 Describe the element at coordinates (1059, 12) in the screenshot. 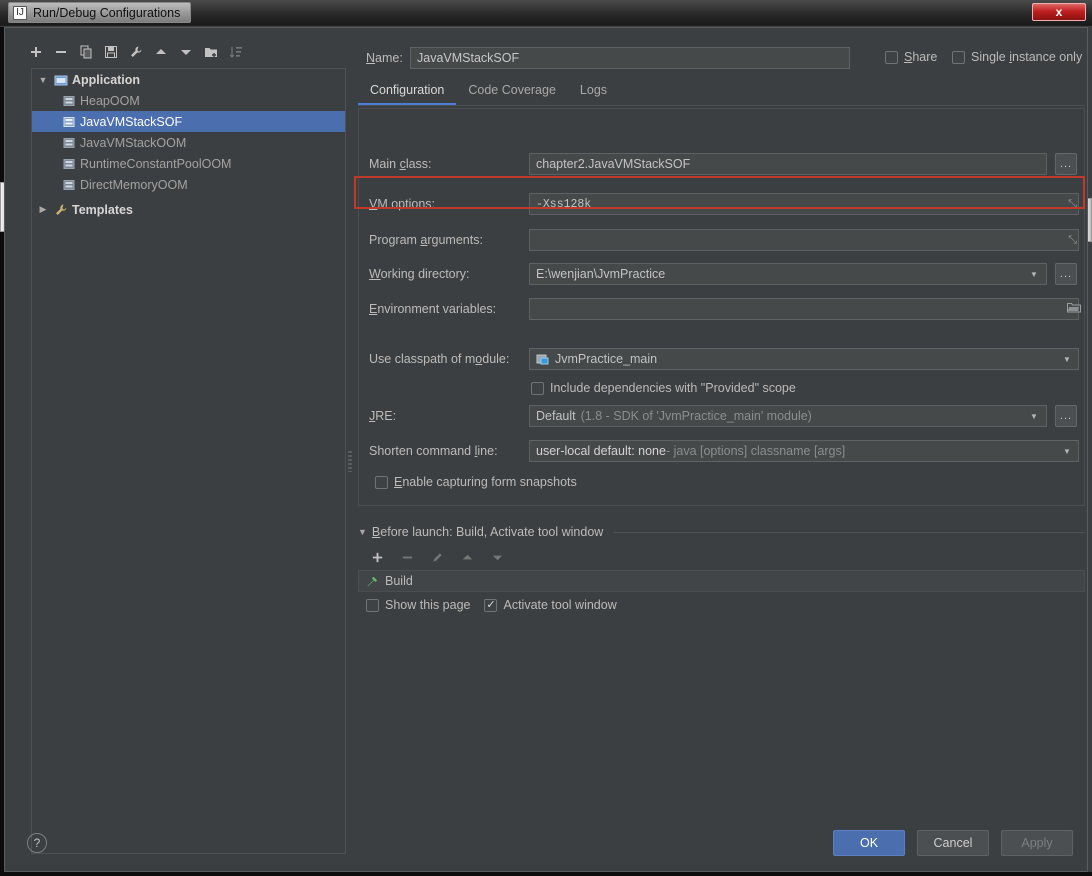

I see `close-icon: x` at that location.